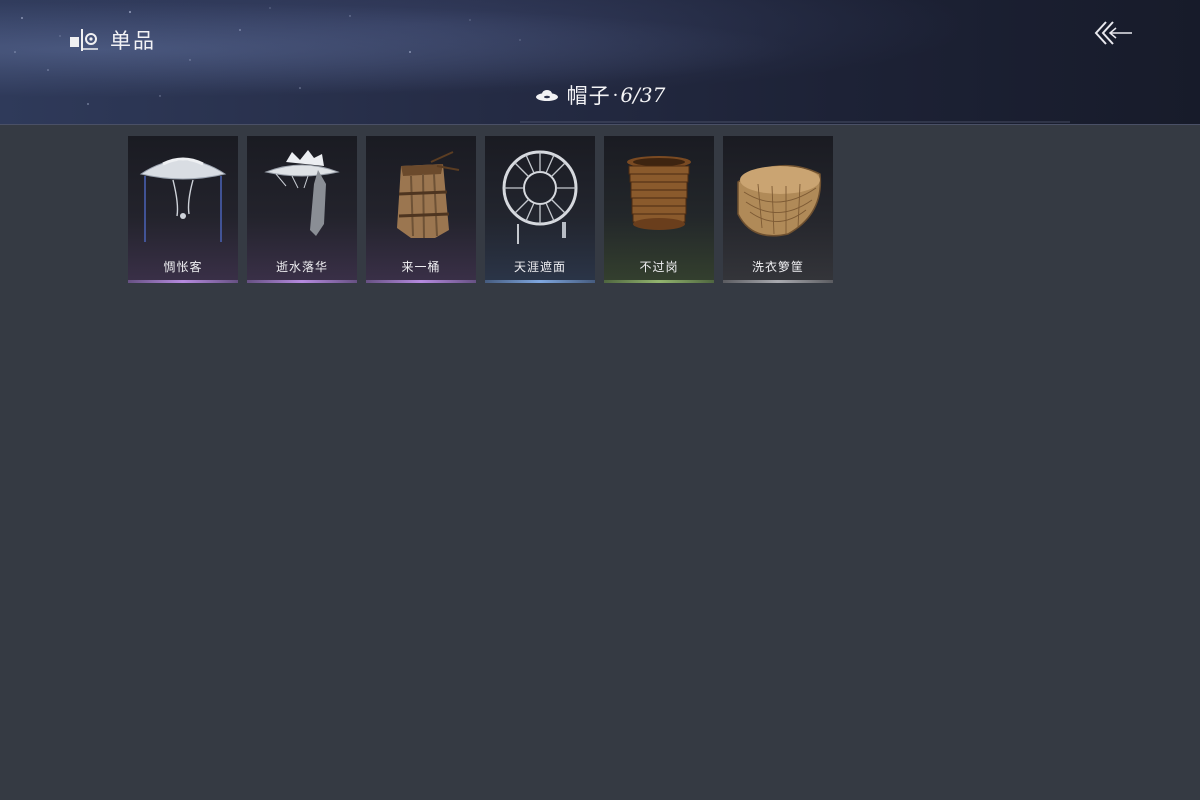 This screenshot has width=1200, height=800. I want to click on item-card: 逝水落华, so click(302, 209).